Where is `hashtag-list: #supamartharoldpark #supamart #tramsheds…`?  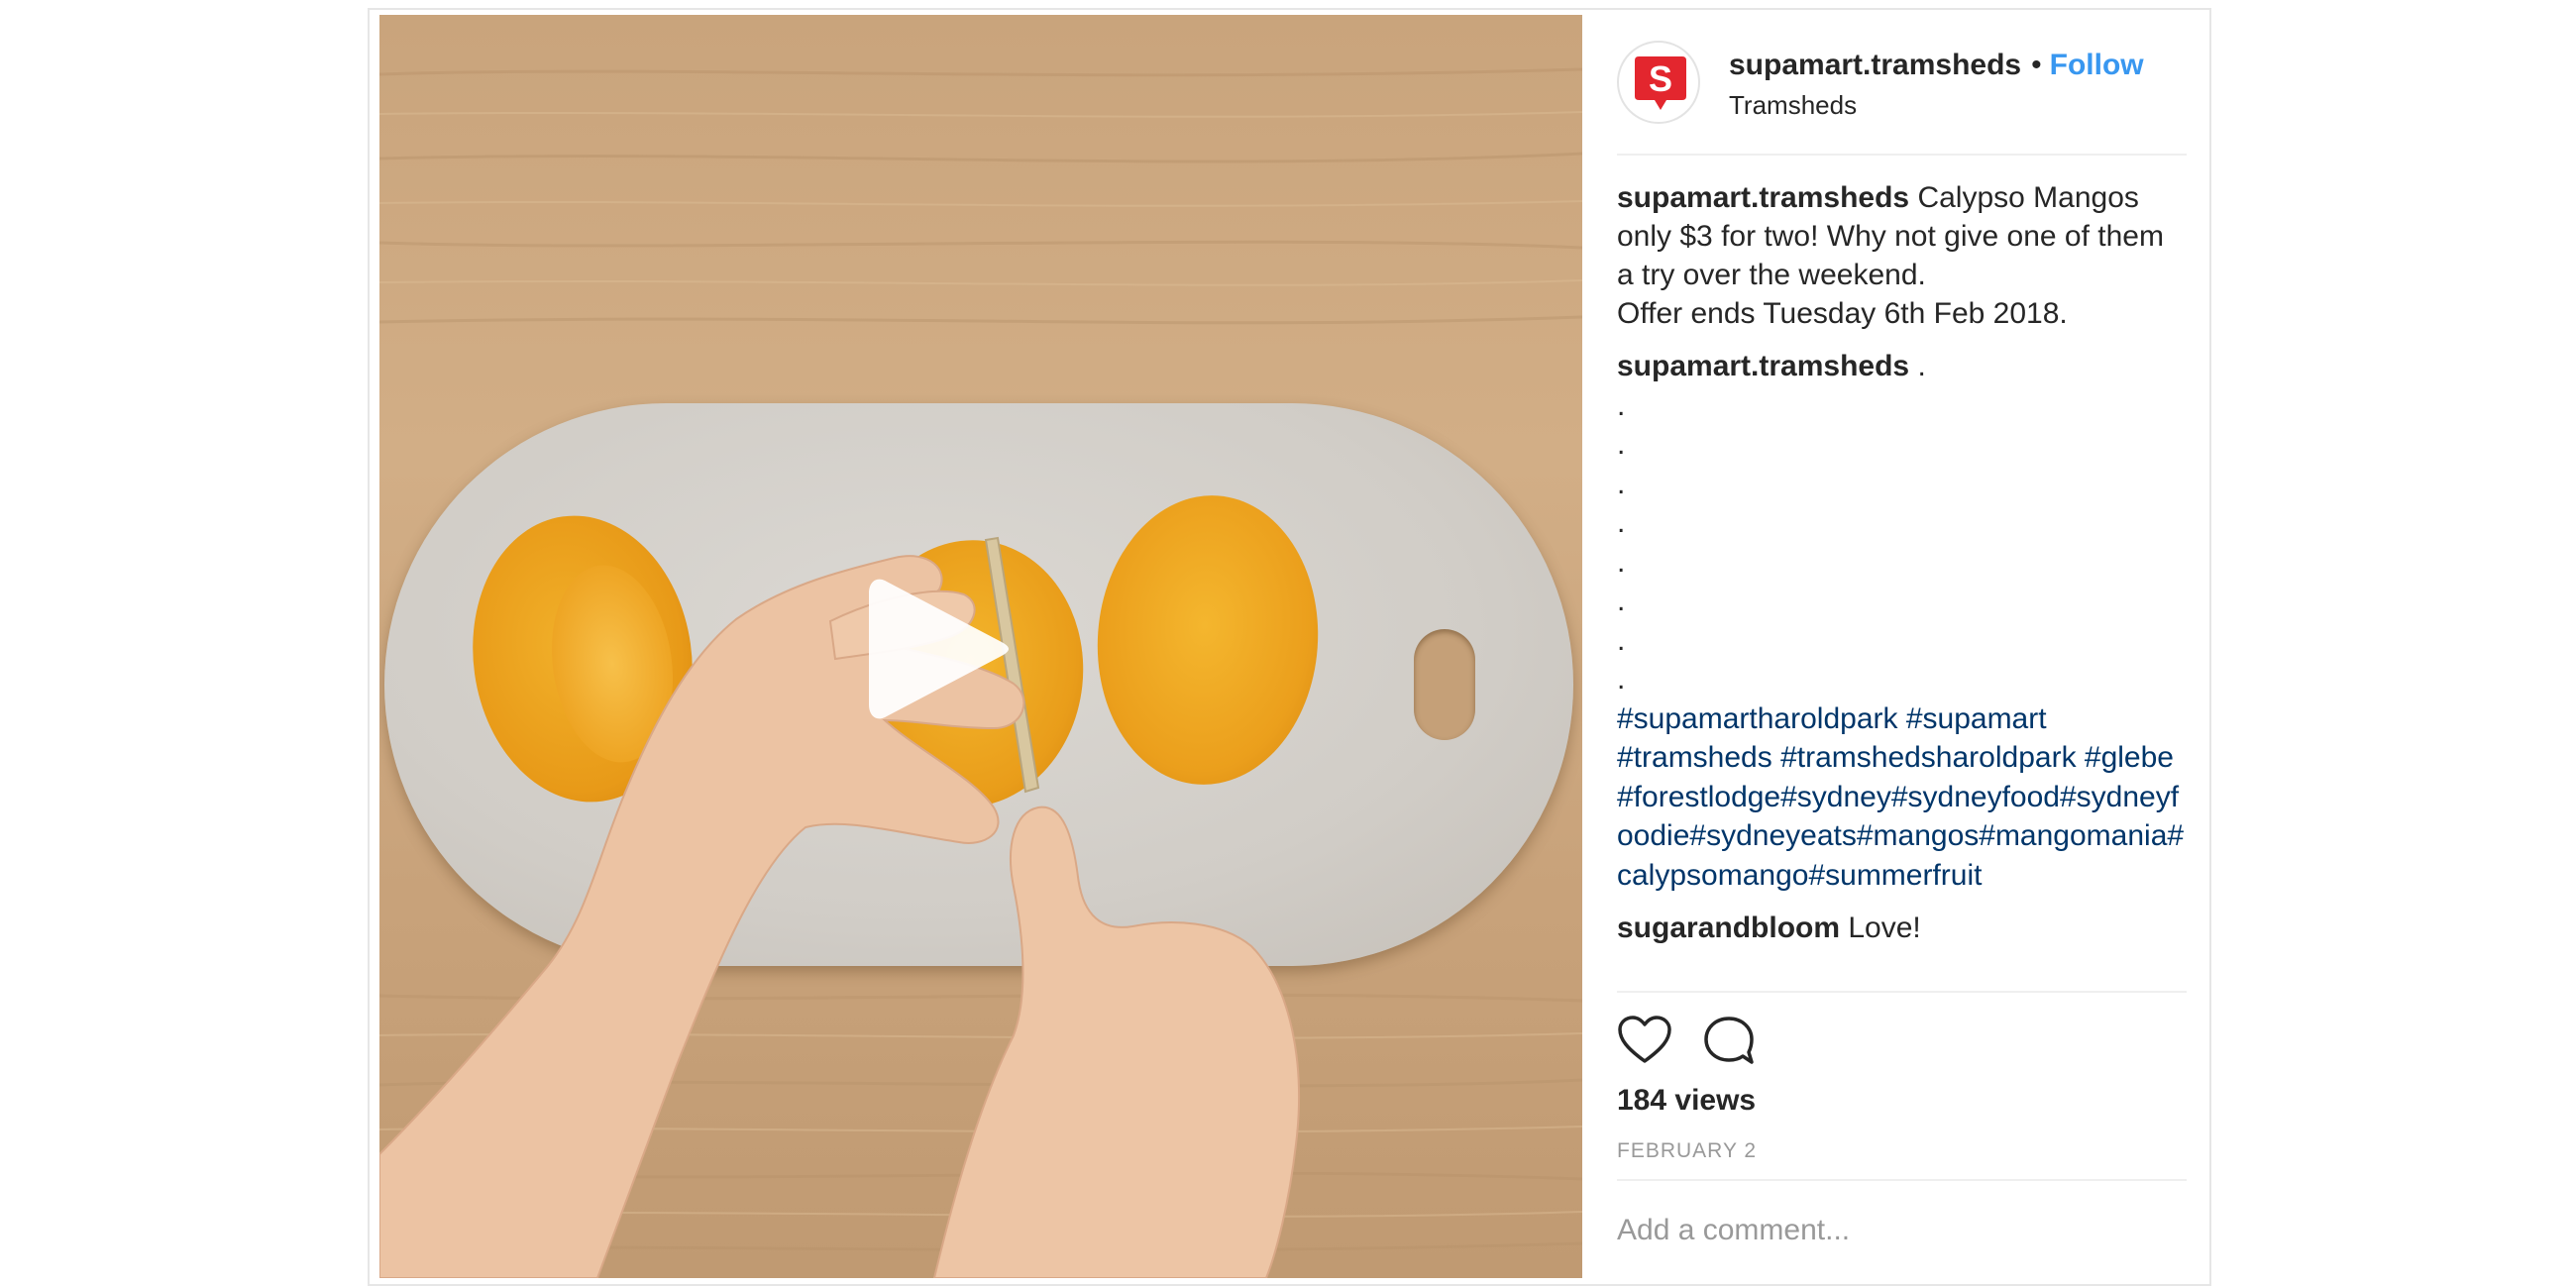 hashtag-list: #supamartharoldpark #supamart #tramsheds… is located at coordinates (1913, 797).